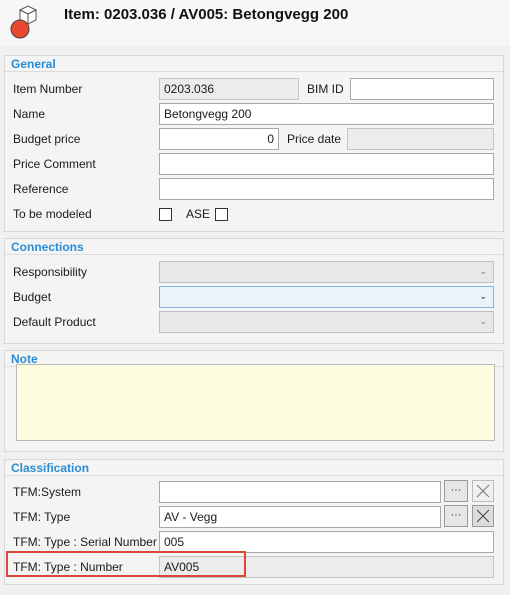  Describe the element at coordinates (33, 64) in the screenshot. I see `general-section-title: General` at that location.